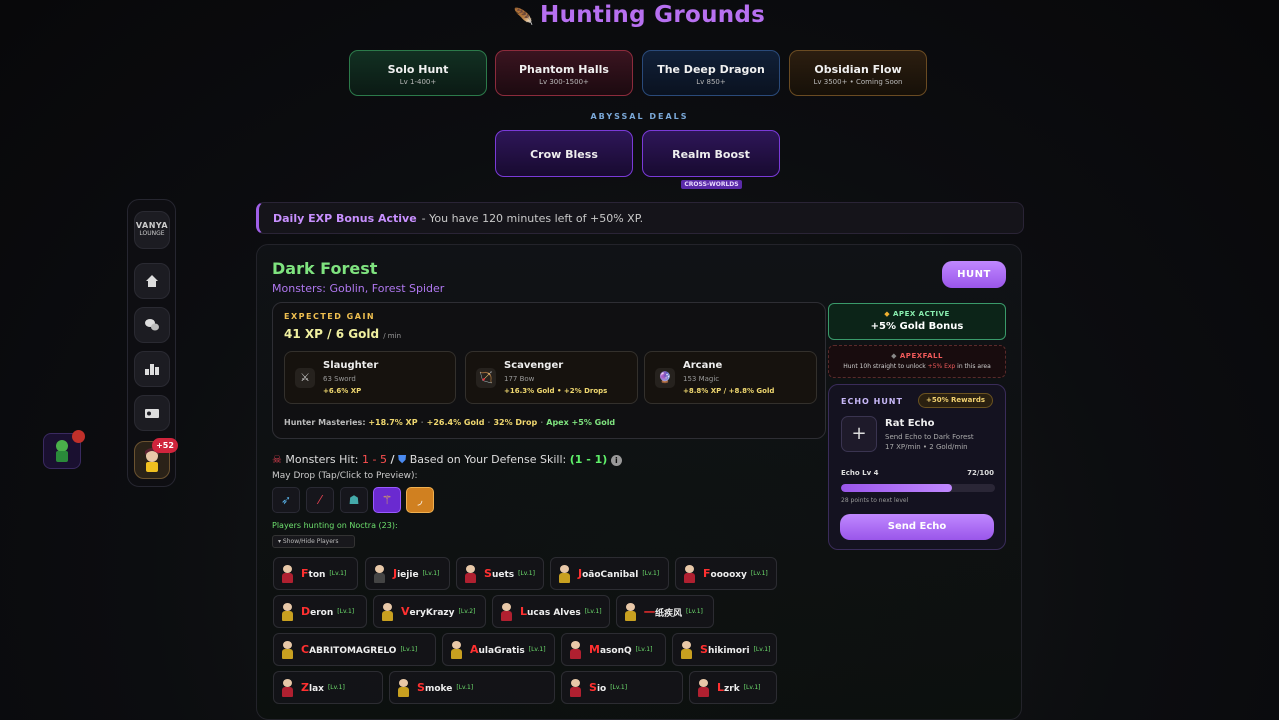  Describe the element at coordinates (974, 274) in the screenshot. I see `hunt-button: HUNT` at that location.